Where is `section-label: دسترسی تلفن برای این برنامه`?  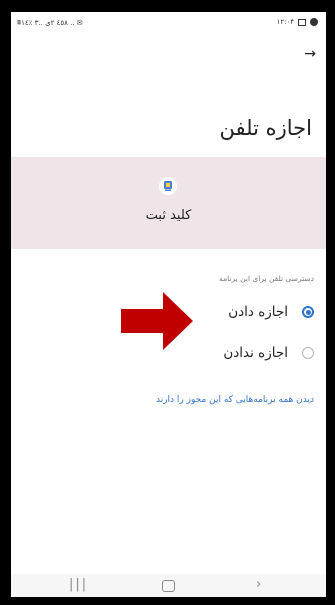 section-label: دسترسی تلفن برای این برنامه is located at coordinates (266, 278).